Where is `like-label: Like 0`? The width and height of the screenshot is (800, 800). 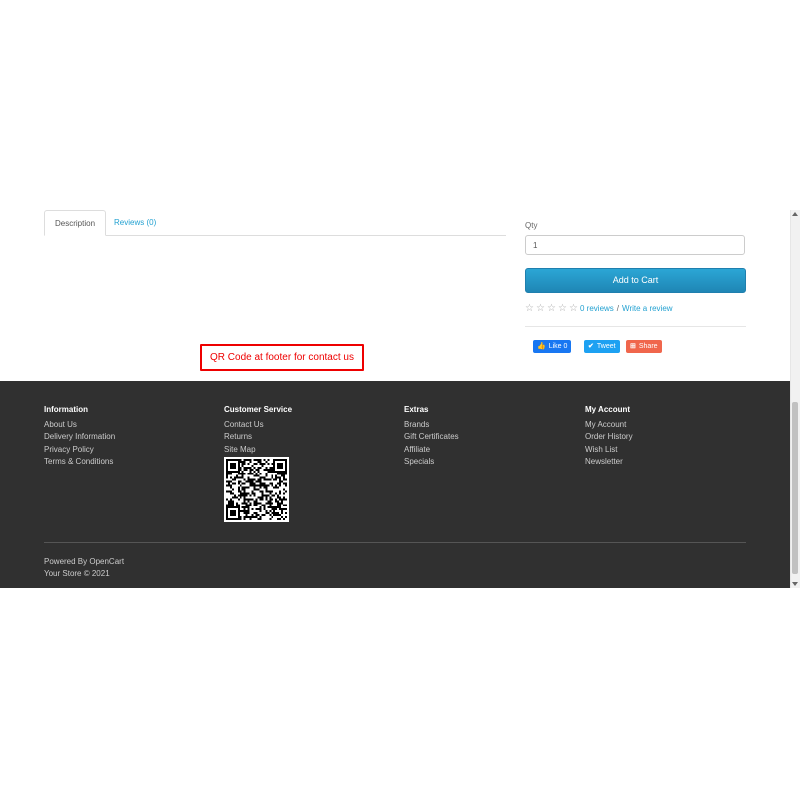 like-label: Like 0 is located at coordinates (558, 346).